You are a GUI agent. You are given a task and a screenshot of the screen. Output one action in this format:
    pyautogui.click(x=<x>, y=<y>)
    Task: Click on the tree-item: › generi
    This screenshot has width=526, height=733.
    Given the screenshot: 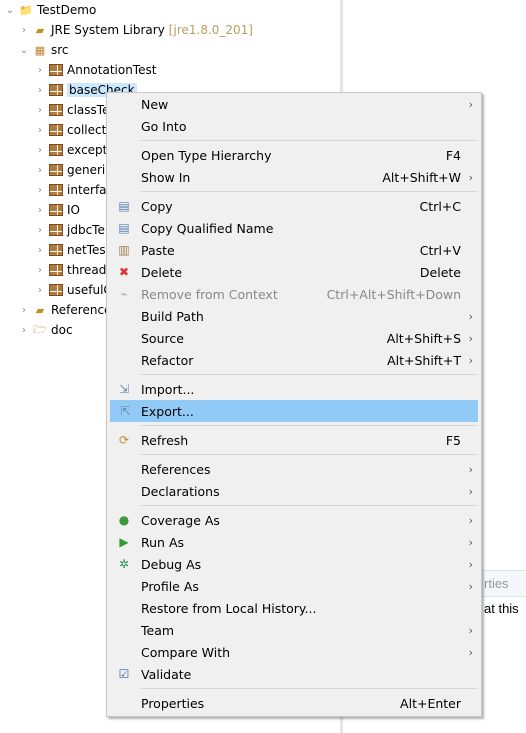 What is the action you would take?
    pyautogui.click(x=69, y=170)
    